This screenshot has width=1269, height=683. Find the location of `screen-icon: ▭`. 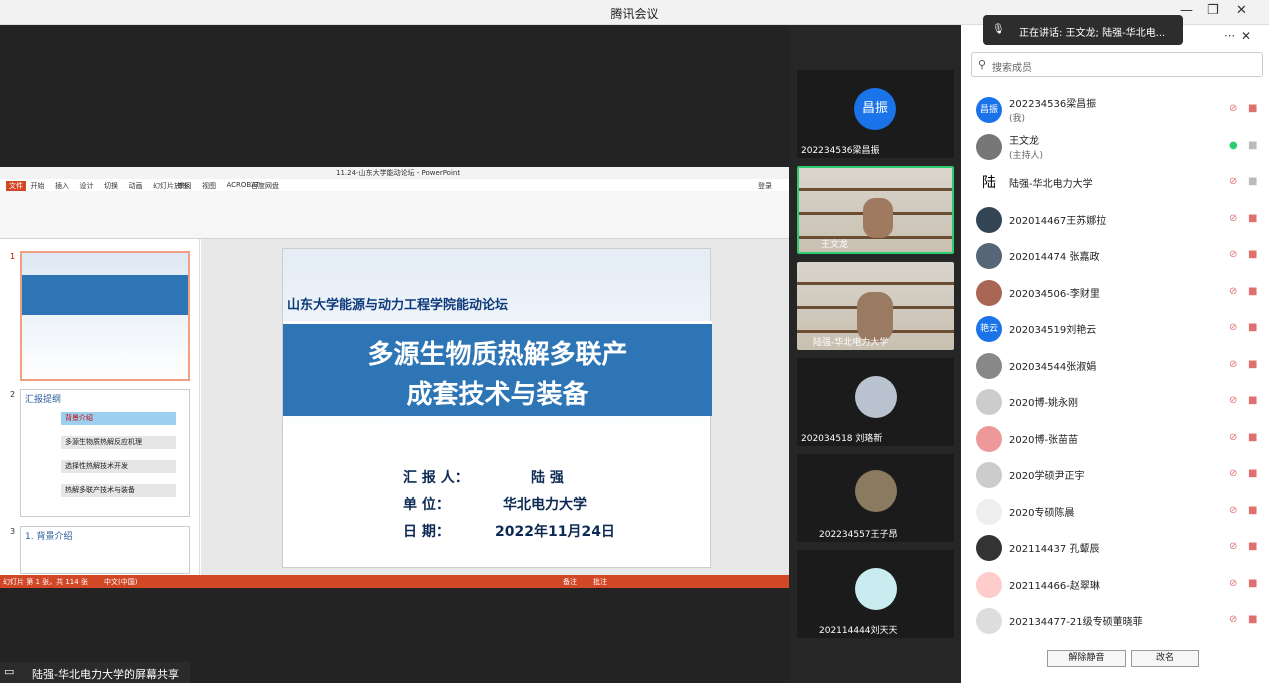

screen-icon: ▭ is located at coordinates (9, 671).